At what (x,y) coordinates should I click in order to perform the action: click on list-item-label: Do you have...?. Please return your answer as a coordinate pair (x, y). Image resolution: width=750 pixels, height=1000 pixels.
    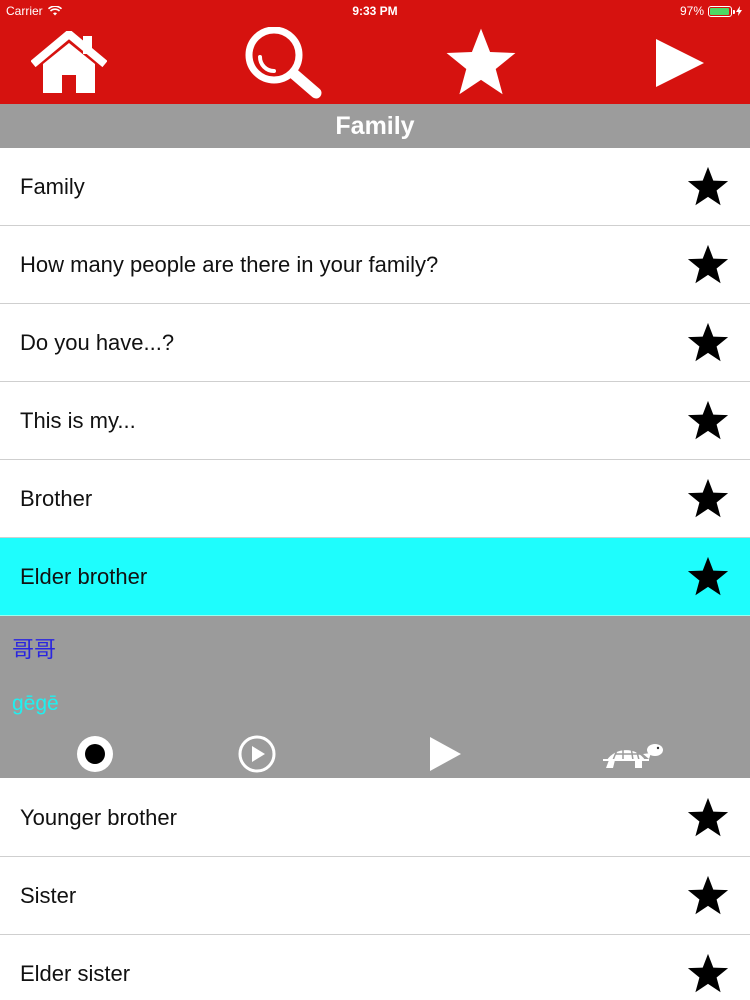
    Looking at the image, I should click on (97, 342).